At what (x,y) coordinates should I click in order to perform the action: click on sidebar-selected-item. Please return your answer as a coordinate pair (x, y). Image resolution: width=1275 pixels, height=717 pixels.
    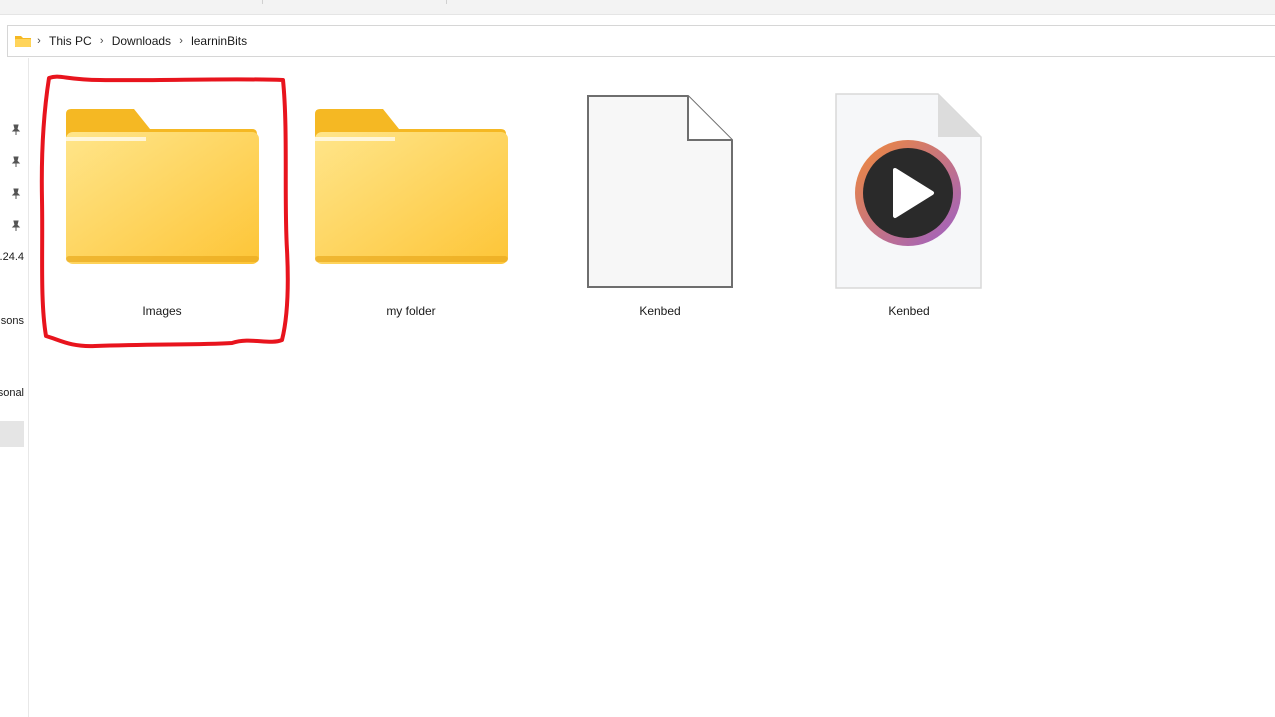
    Looking at the image, I should click on (12, 434).